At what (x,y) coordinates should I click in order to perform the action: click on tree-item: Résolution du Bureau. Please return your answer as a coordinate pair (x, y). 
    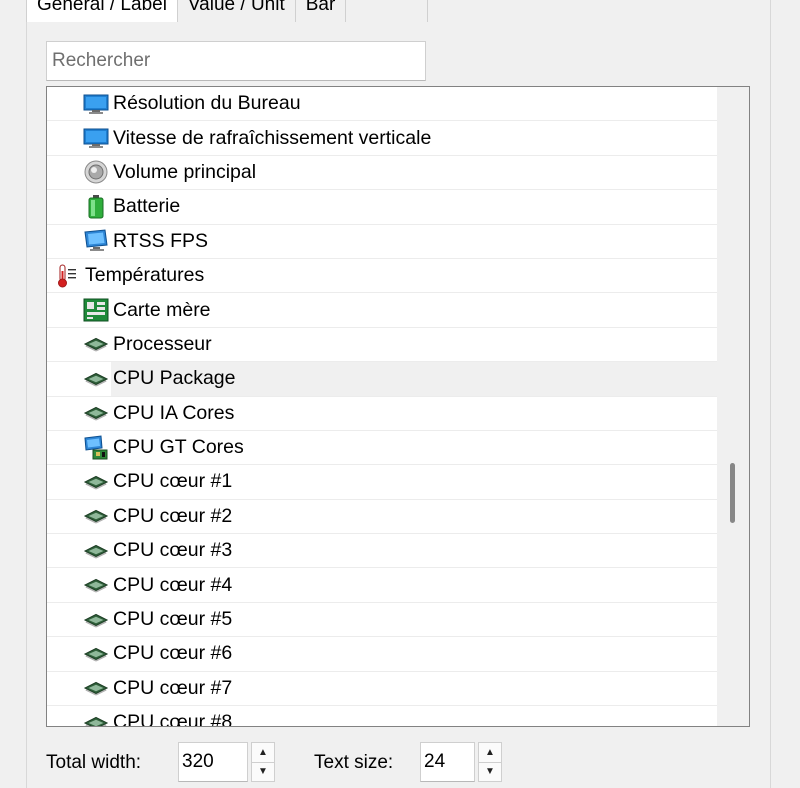
    Looking at the image, I should click on (382, 104).